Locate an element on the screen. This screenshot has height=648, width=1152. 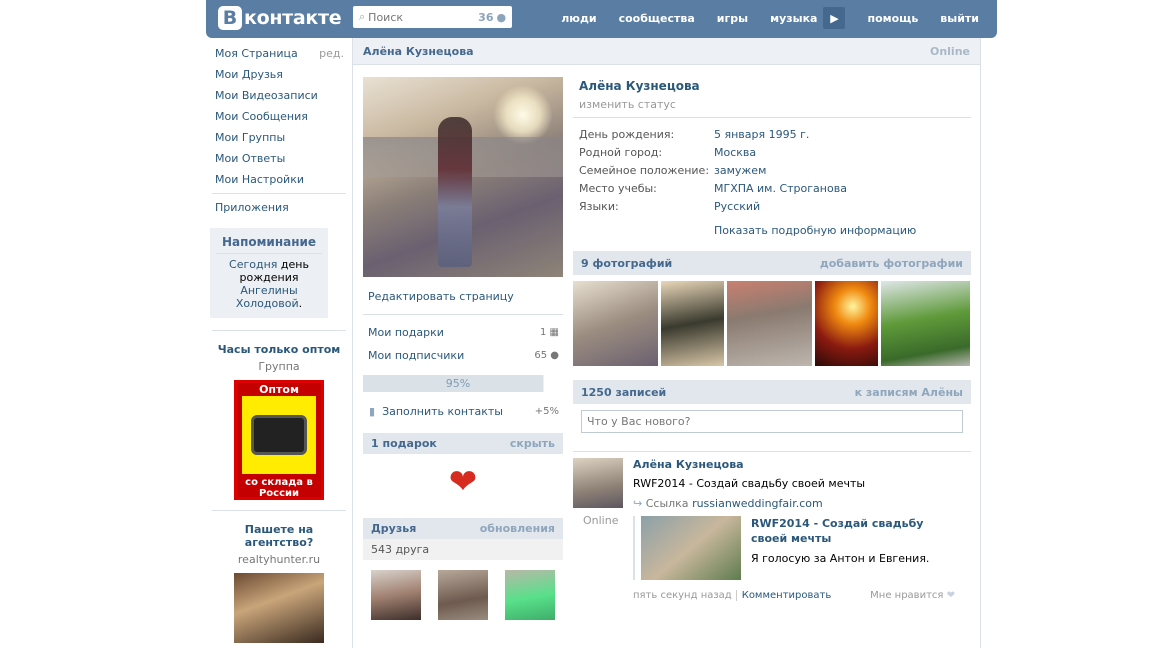
profile-photo is located at coordinates (463, 177).